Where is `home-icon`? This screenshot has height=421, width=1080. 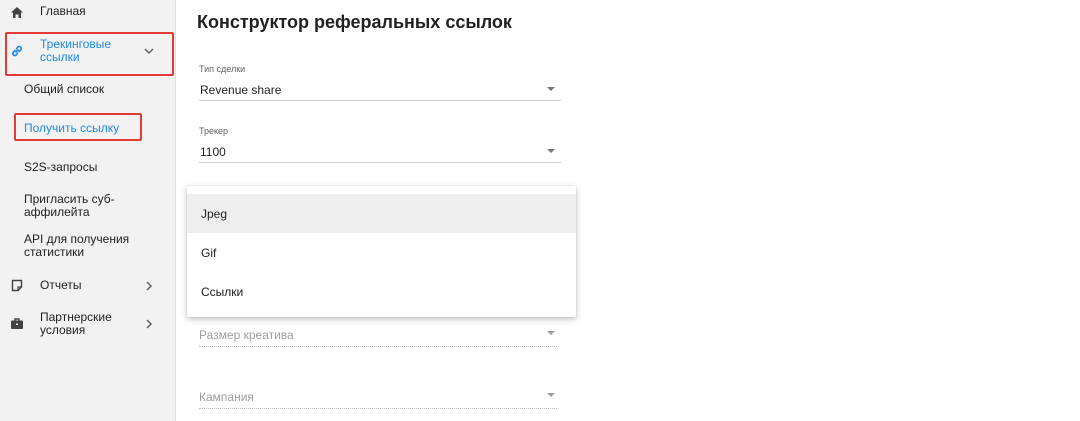
home-icon is located at coordinates (17, 12).